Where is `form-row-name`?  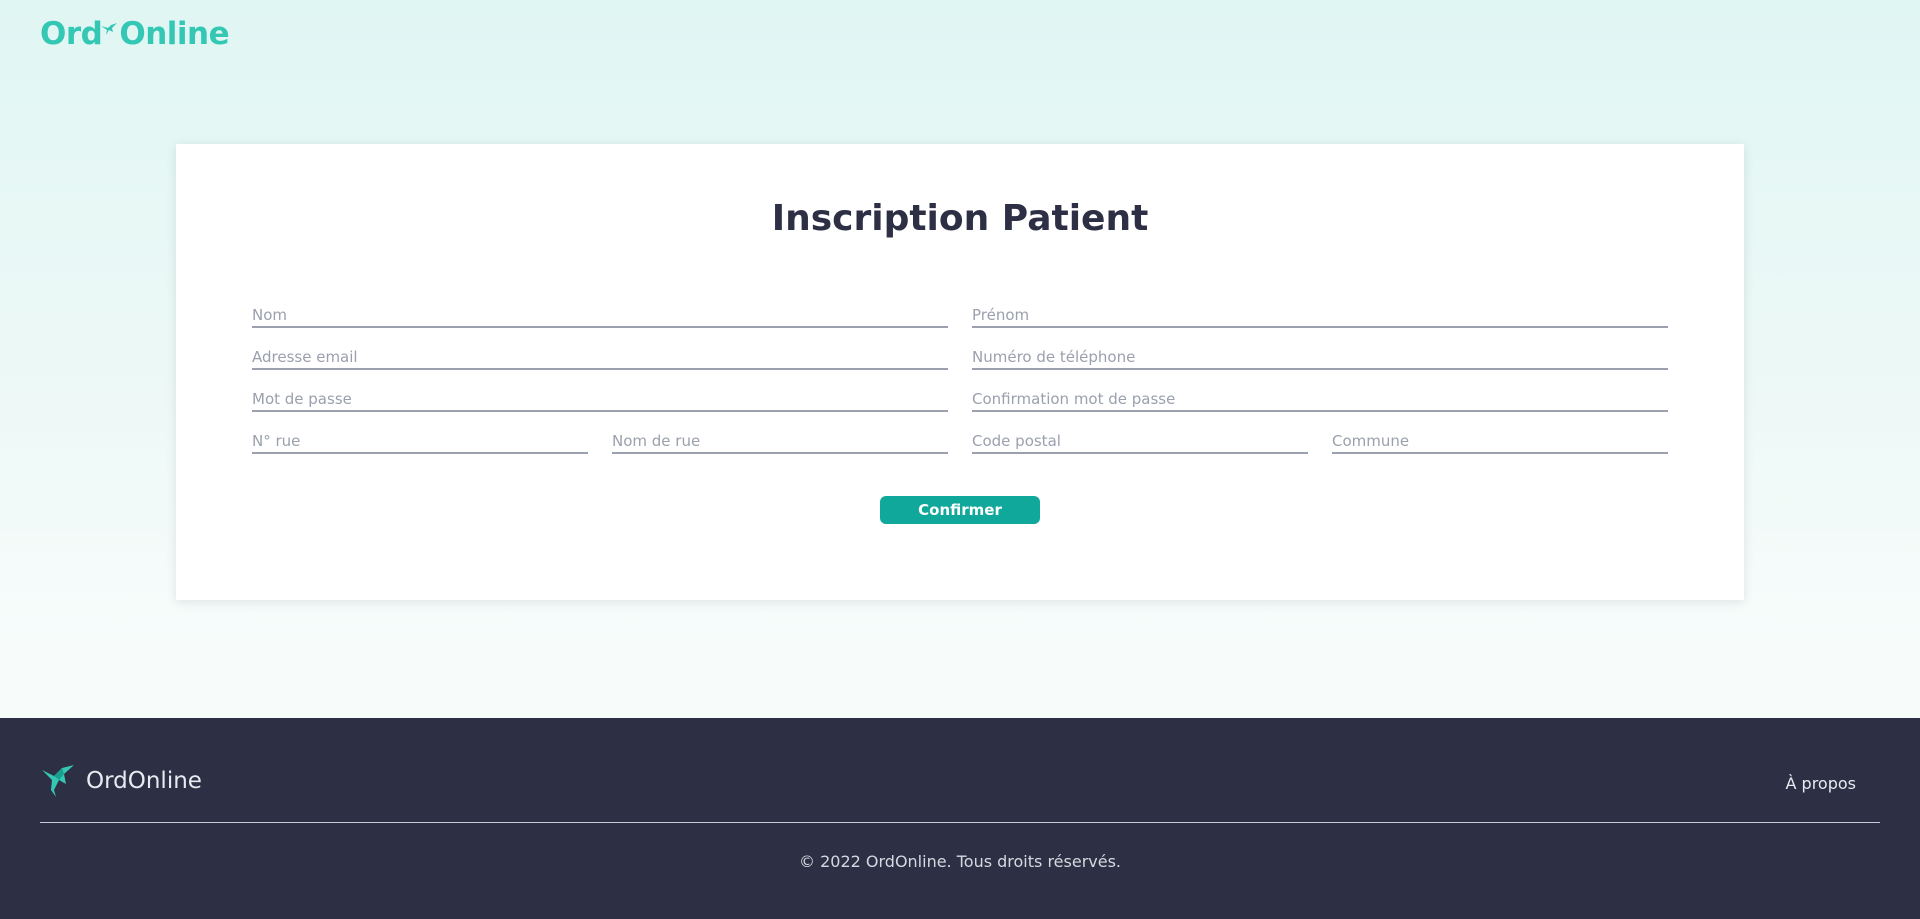 form-row-name is located at coordinates (960, 313).